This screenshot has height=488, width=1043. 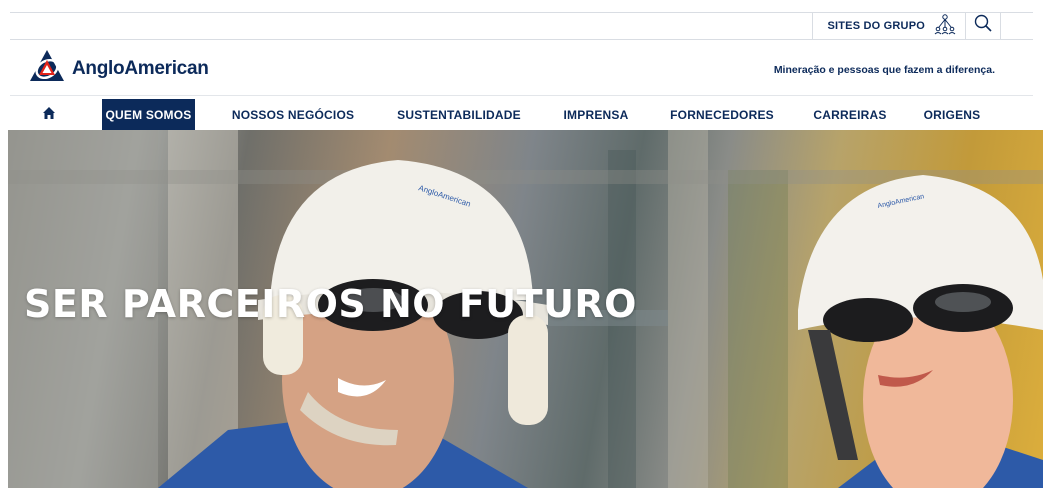 I want to click on home-icon, so click(x=49, y=114).